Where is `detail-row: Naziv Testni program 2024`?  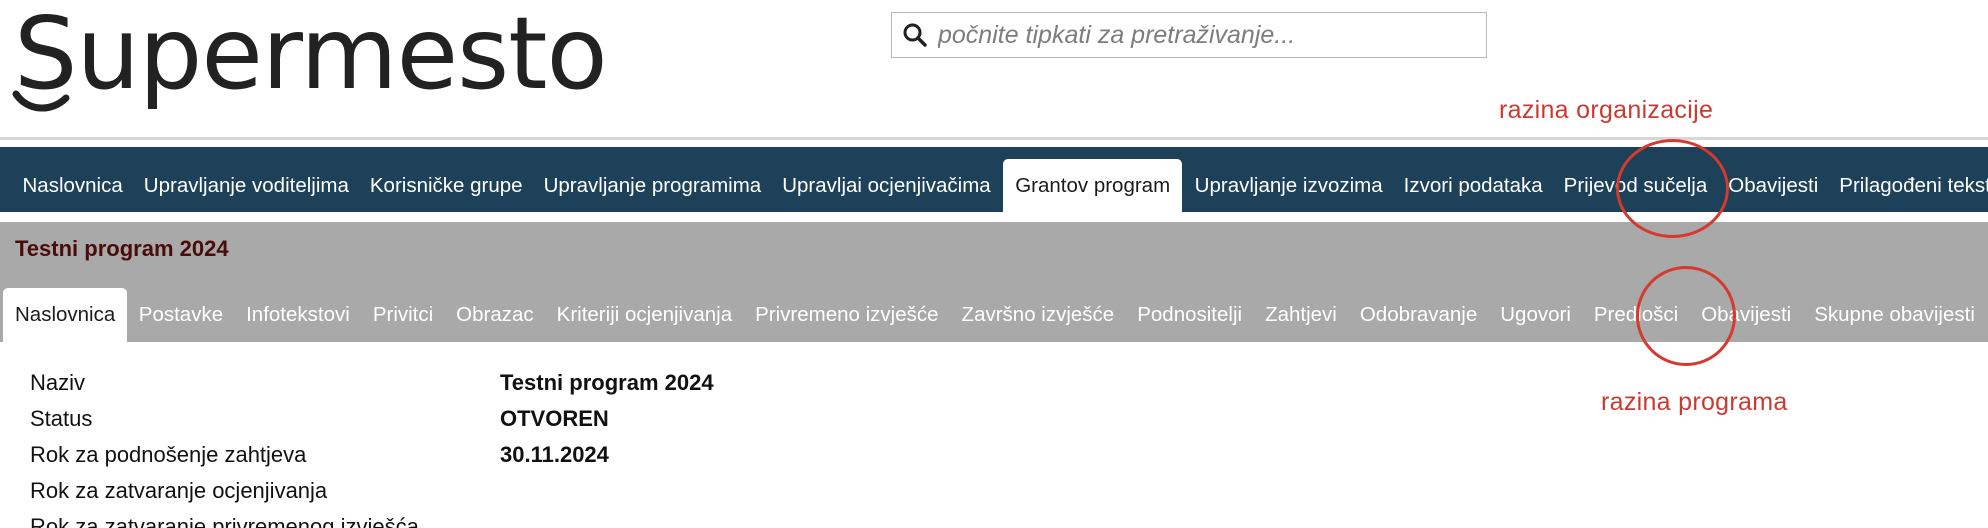 detail-row: Naziv Testni program 2024 is located at coordinates (430, 388).